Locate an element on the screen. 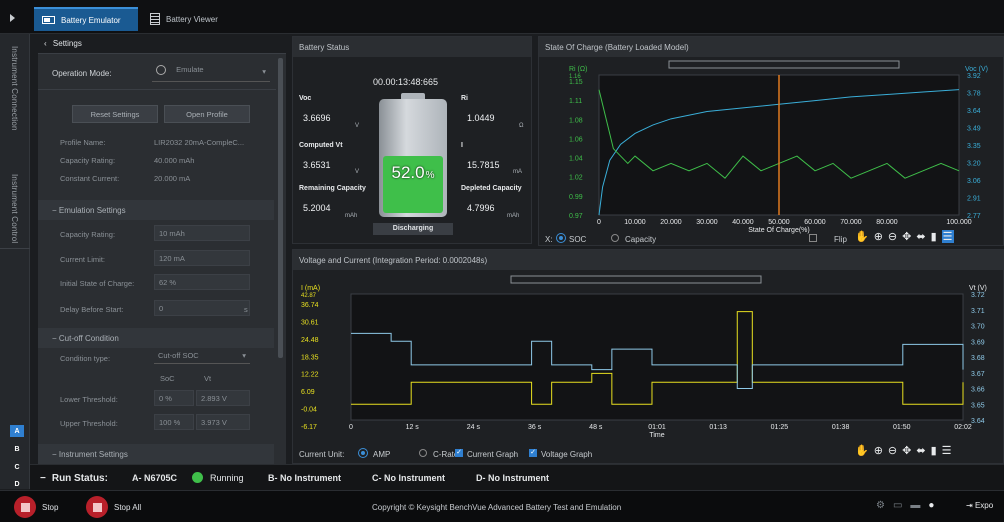  reset-settings-button: Reset Settings is located at coordinates (115, 114).